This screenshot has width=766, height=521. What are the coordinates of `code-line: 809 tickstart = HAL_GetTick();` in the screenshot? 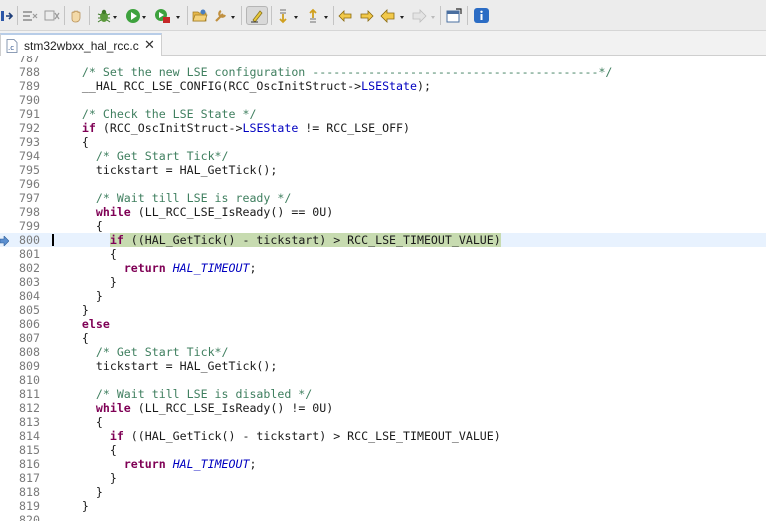 It's located at (383, 366).